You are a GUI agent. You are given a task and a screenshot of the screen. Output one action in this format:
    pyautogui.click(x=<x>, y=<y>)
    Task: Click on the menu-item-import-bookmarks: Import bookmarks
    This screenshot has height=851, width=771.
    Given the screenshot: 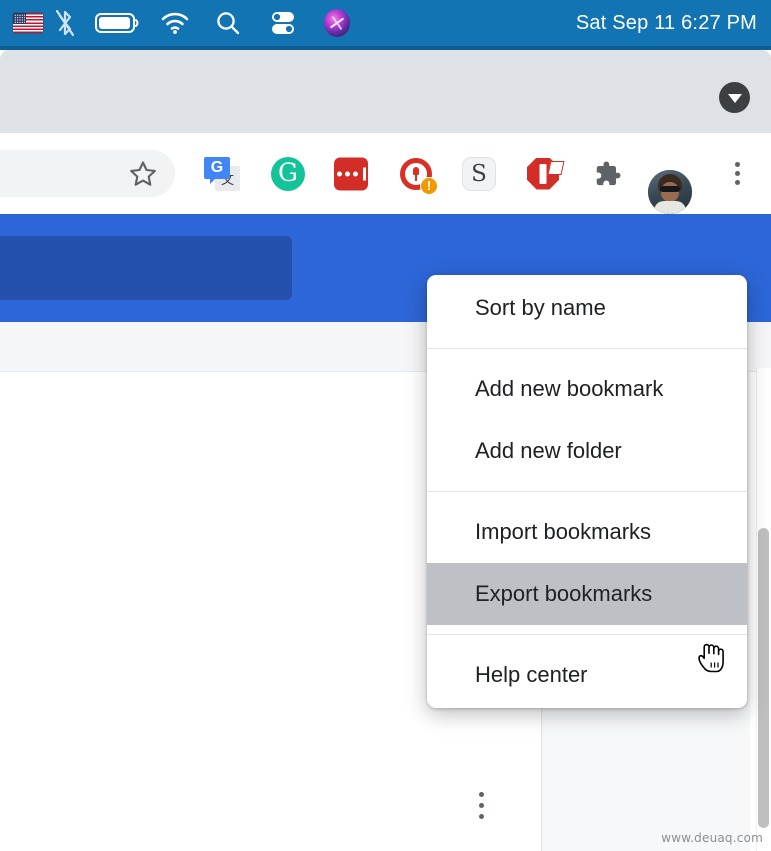 What is the action you would take?
    pyautogui.click(x=587, y=532)
    